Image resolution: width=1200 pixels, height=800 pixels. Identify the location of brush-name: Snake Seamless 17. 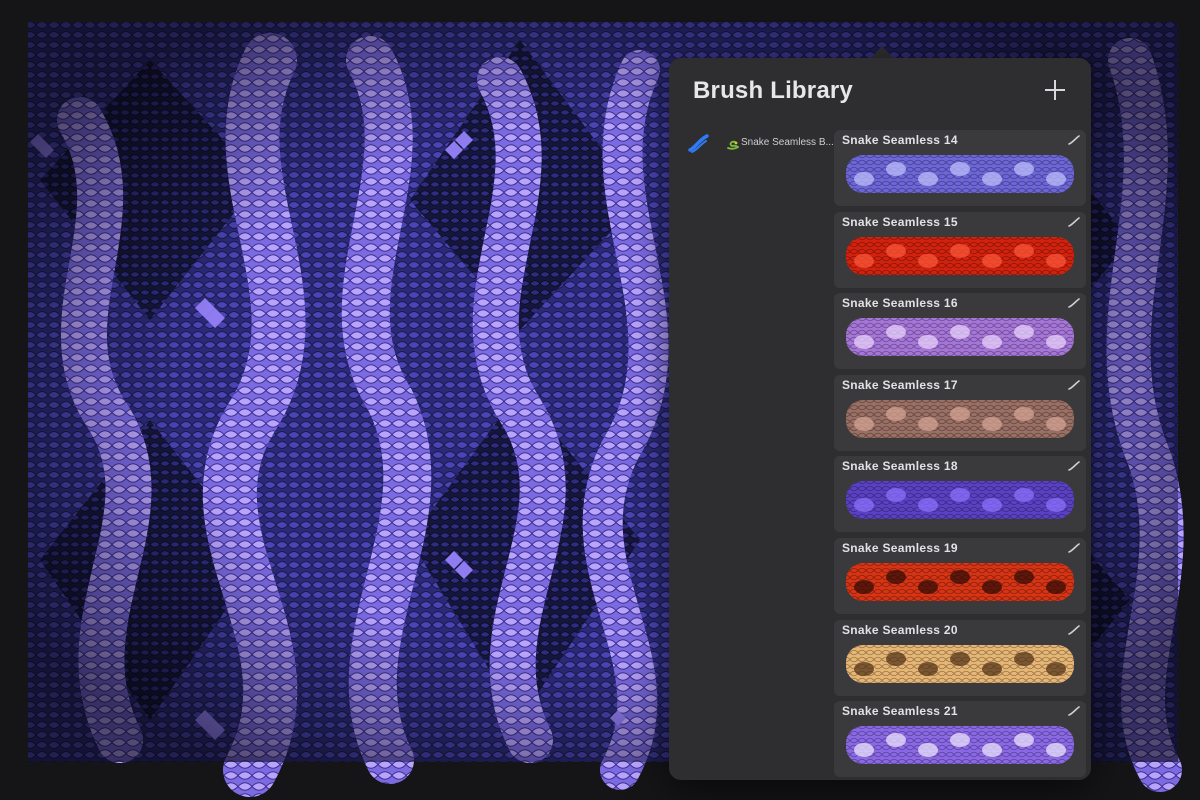
(900, 384).